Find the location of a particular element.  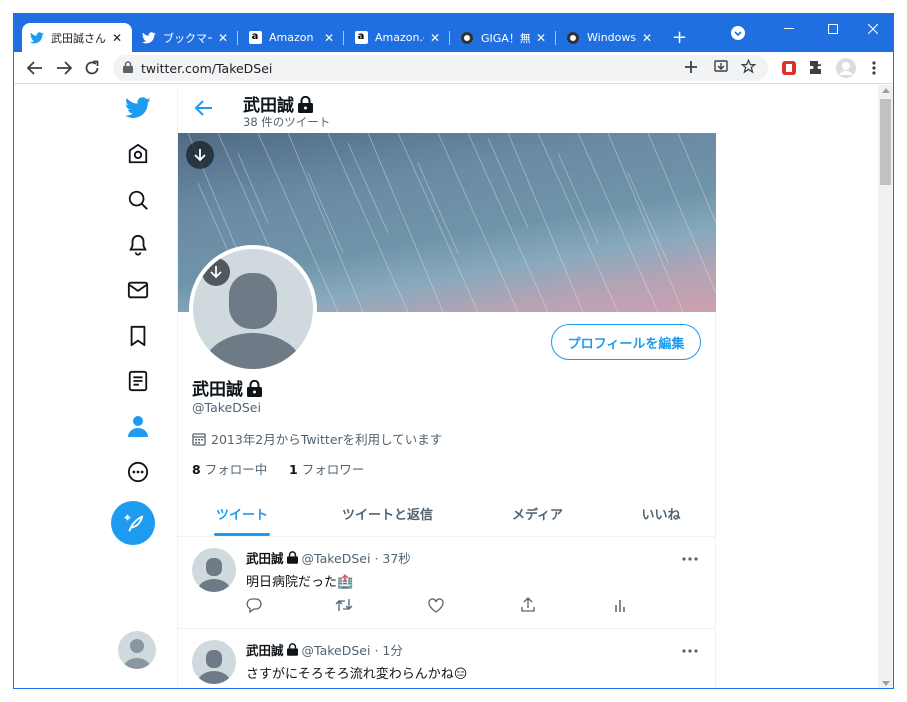

tab-amazon-1: a Amazon | ✕ is located at coordinates (292, 37).